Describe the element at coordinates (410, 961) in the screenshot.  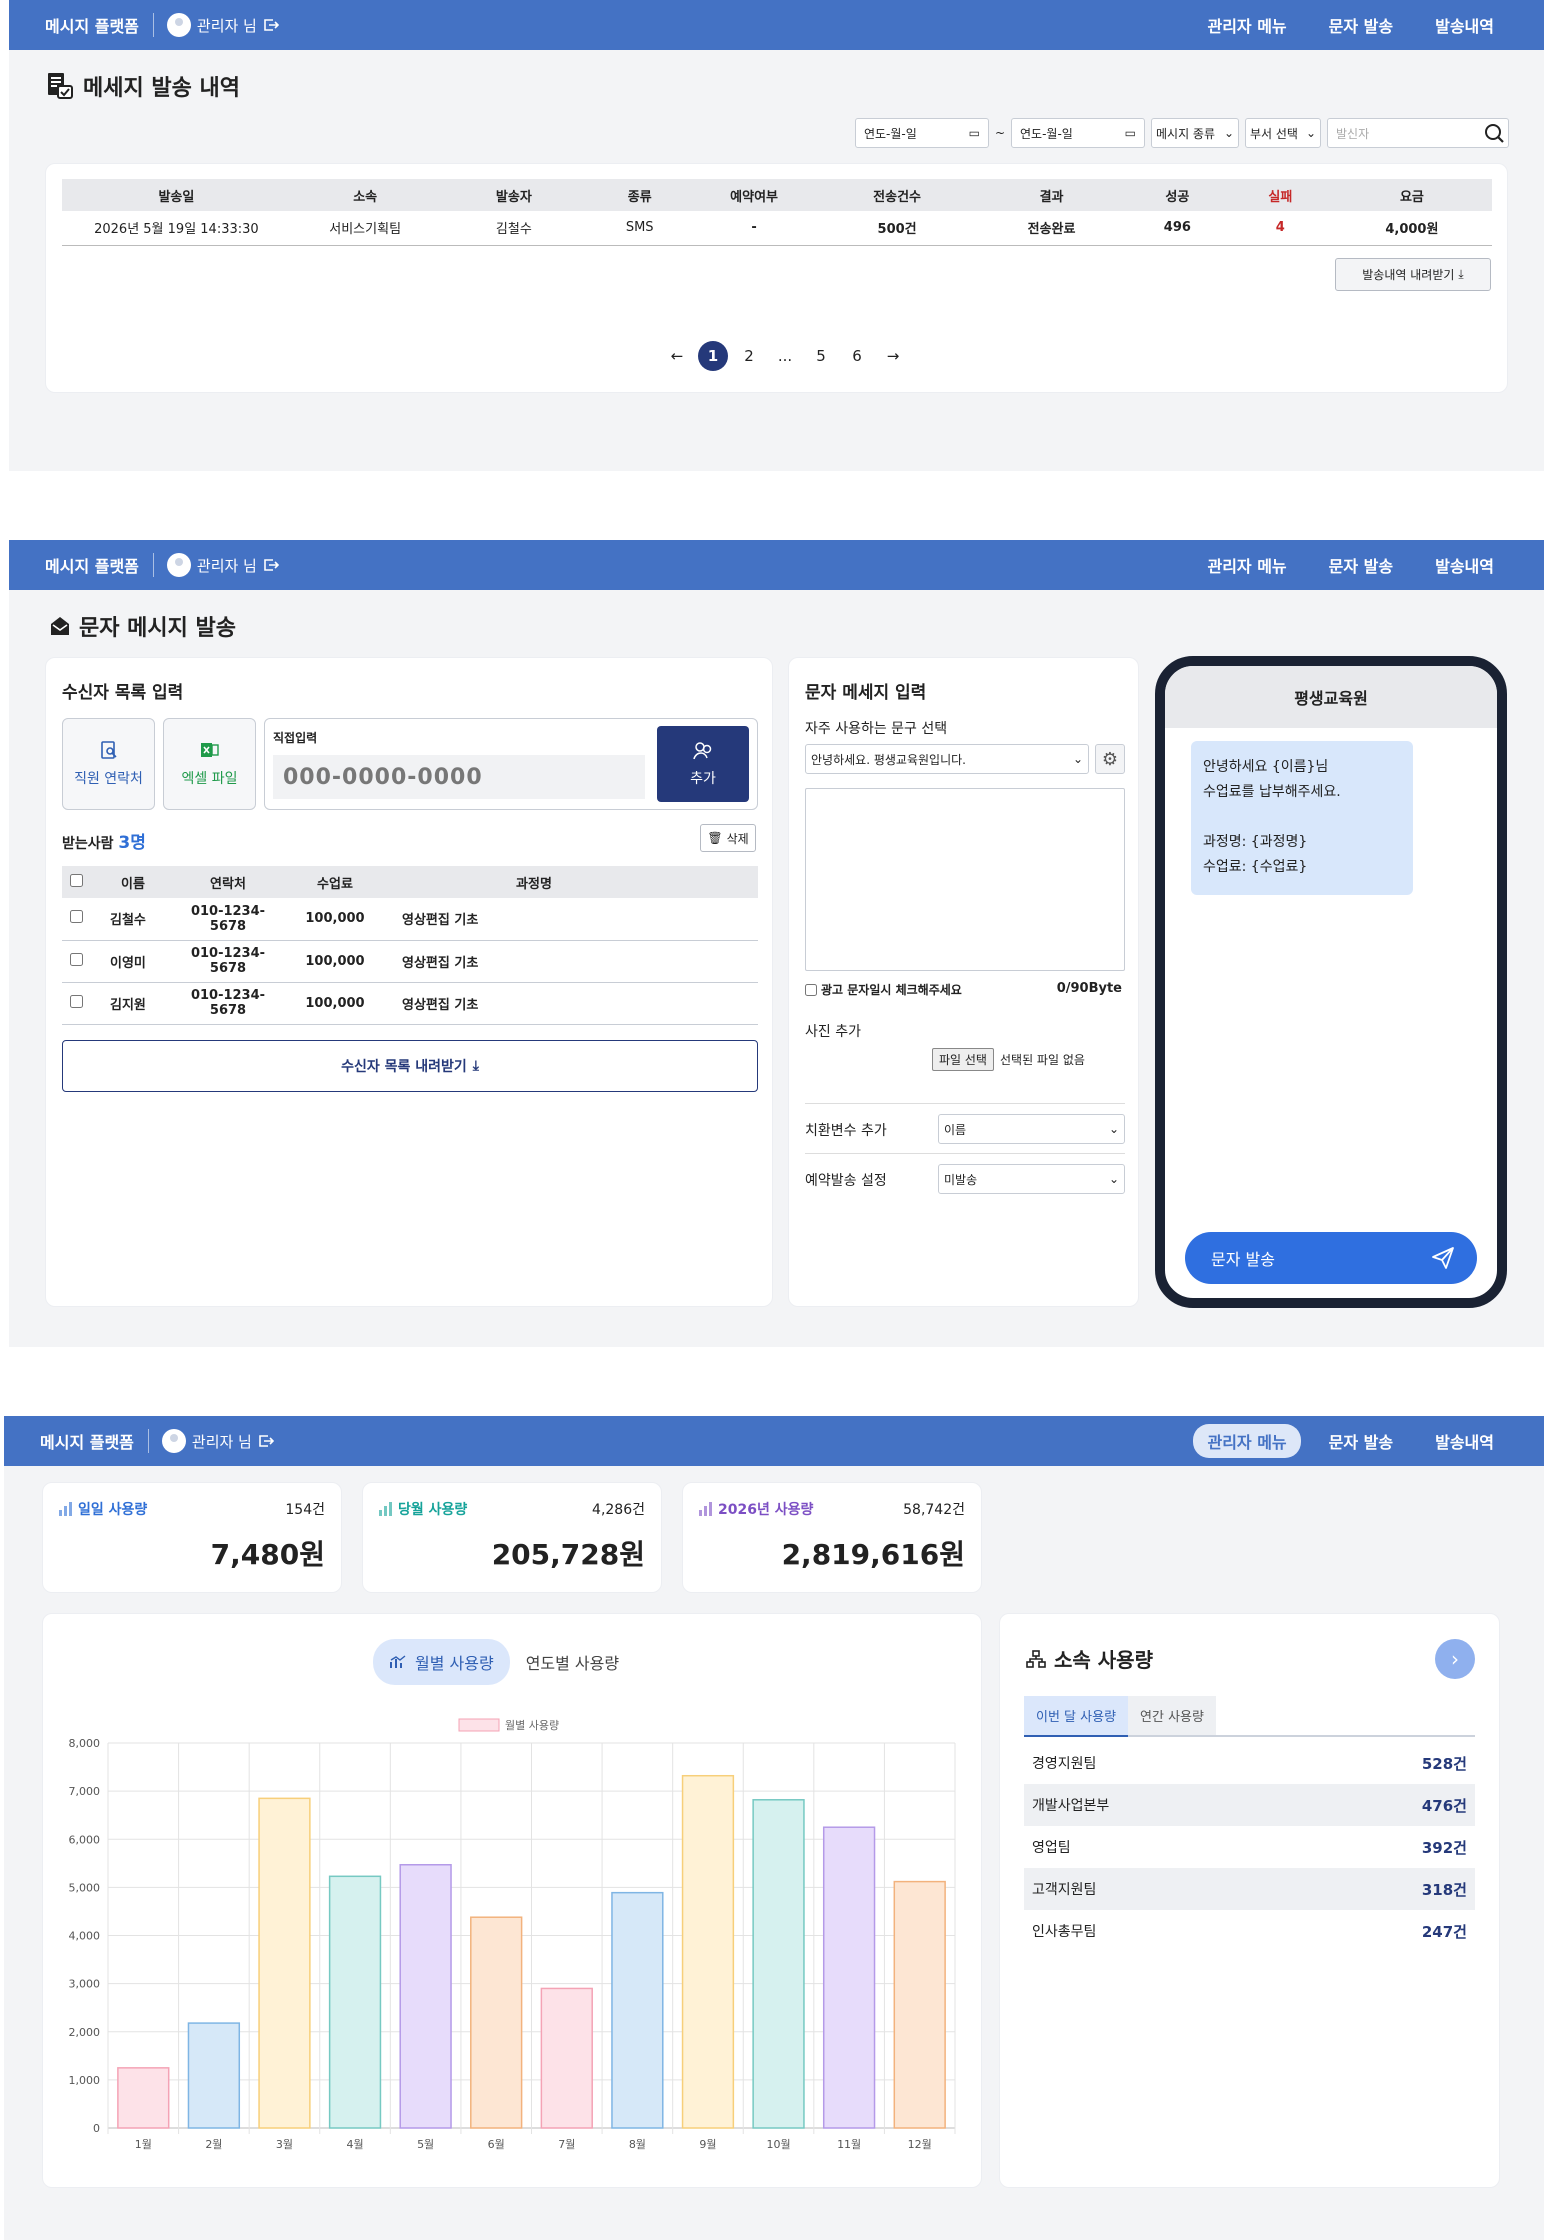
I see `table-row: 이영미 010-1234-5678 100,000 영상편집 기초` at that location.